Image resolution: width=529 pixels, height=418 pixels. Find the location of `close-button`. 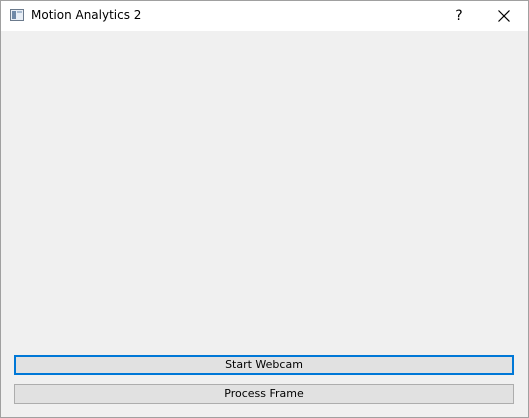

close-button is located at coordinates (504, 16).